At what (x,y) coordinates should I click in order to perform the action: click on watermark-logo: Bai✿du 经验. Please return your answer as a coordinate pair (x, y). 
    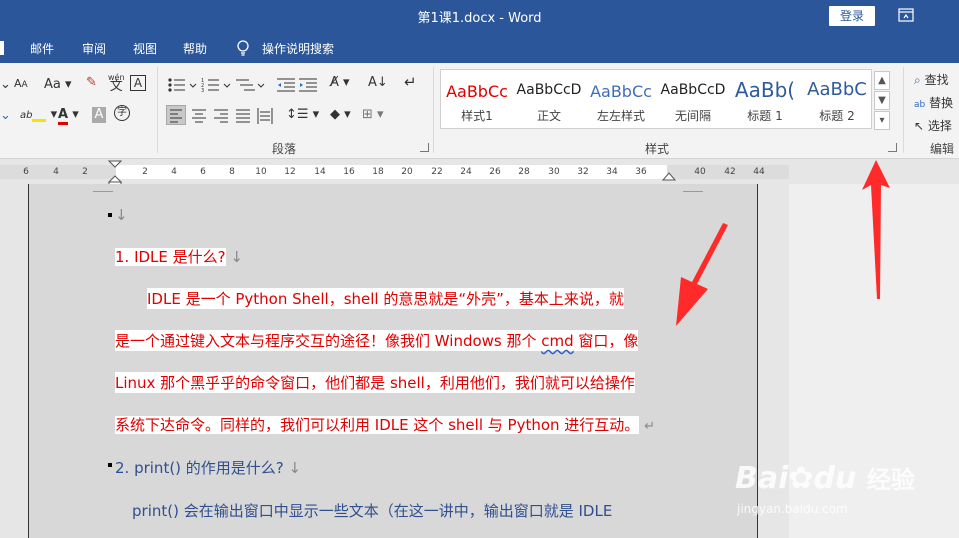
    Looking at the image, I should click on (825, 478).